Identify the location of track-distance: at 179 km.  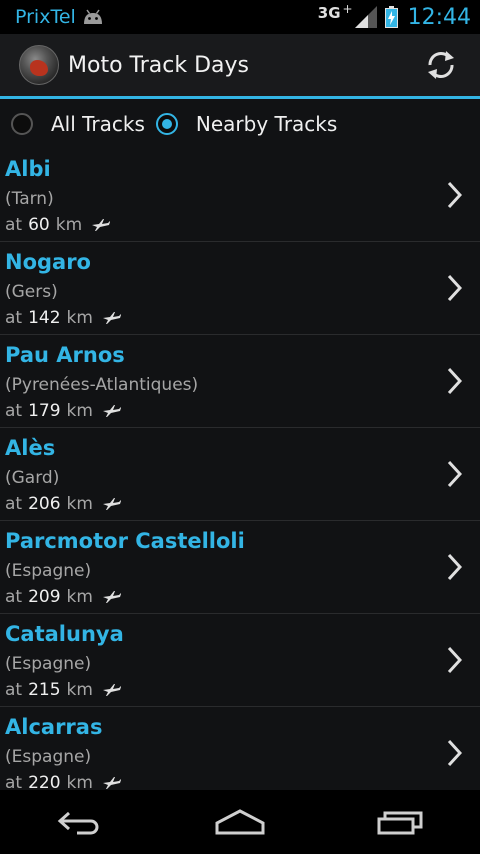
(63, 411).